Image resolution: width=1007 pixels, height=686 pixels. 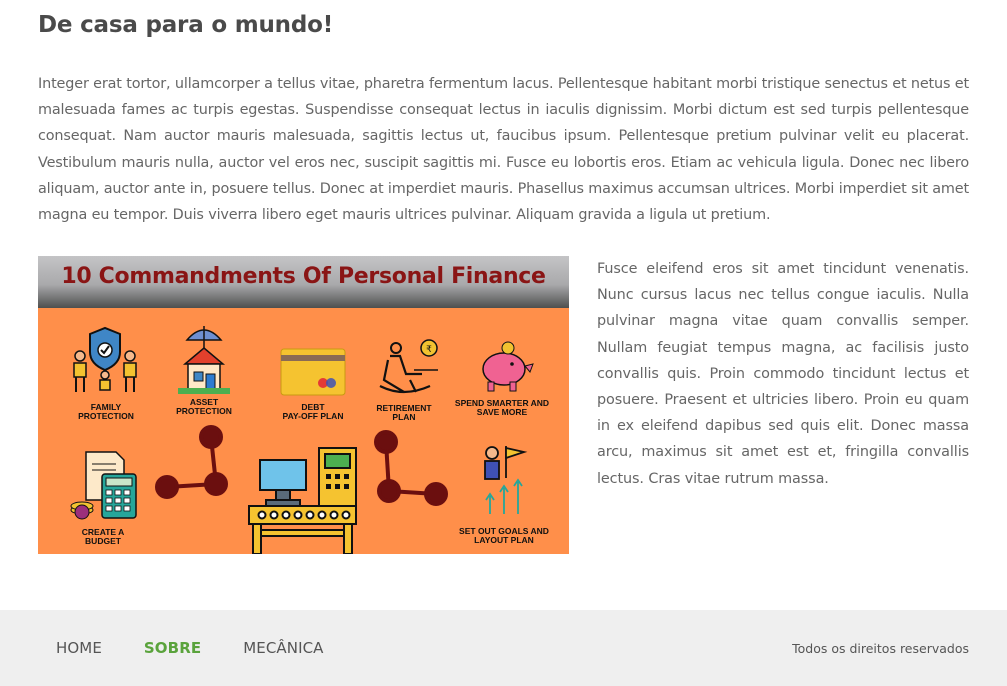 What do you see at coordinates (502, 407) in the screenshot?
I see `label-spend: SPEND SMARTER AND SAVE MORE` at bounding box center [502, 407].